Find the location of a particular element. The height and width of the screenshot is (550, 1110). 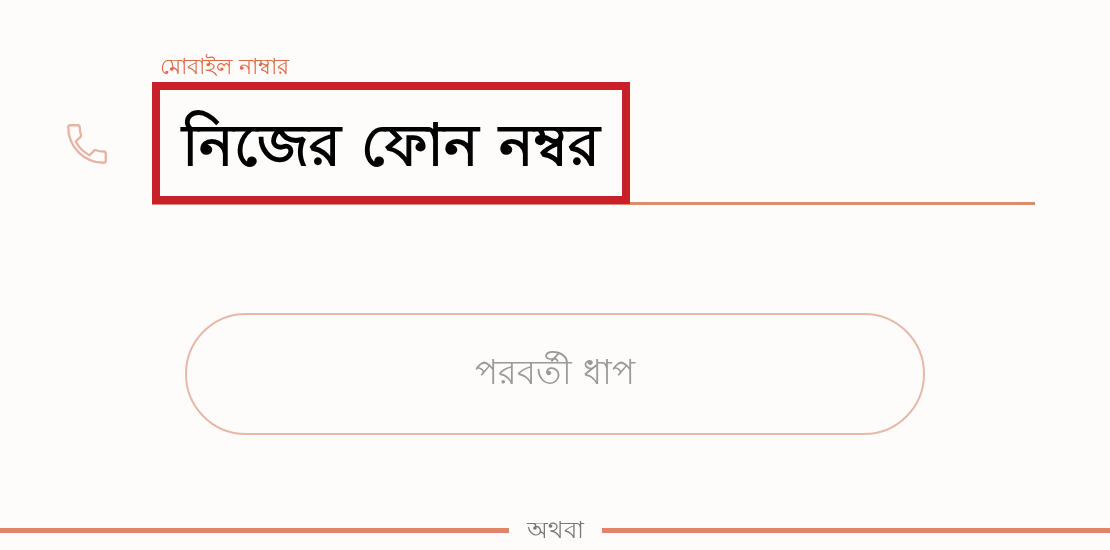

field-label: মোবাইল নাম্বার is located at coordinates (225, 67).